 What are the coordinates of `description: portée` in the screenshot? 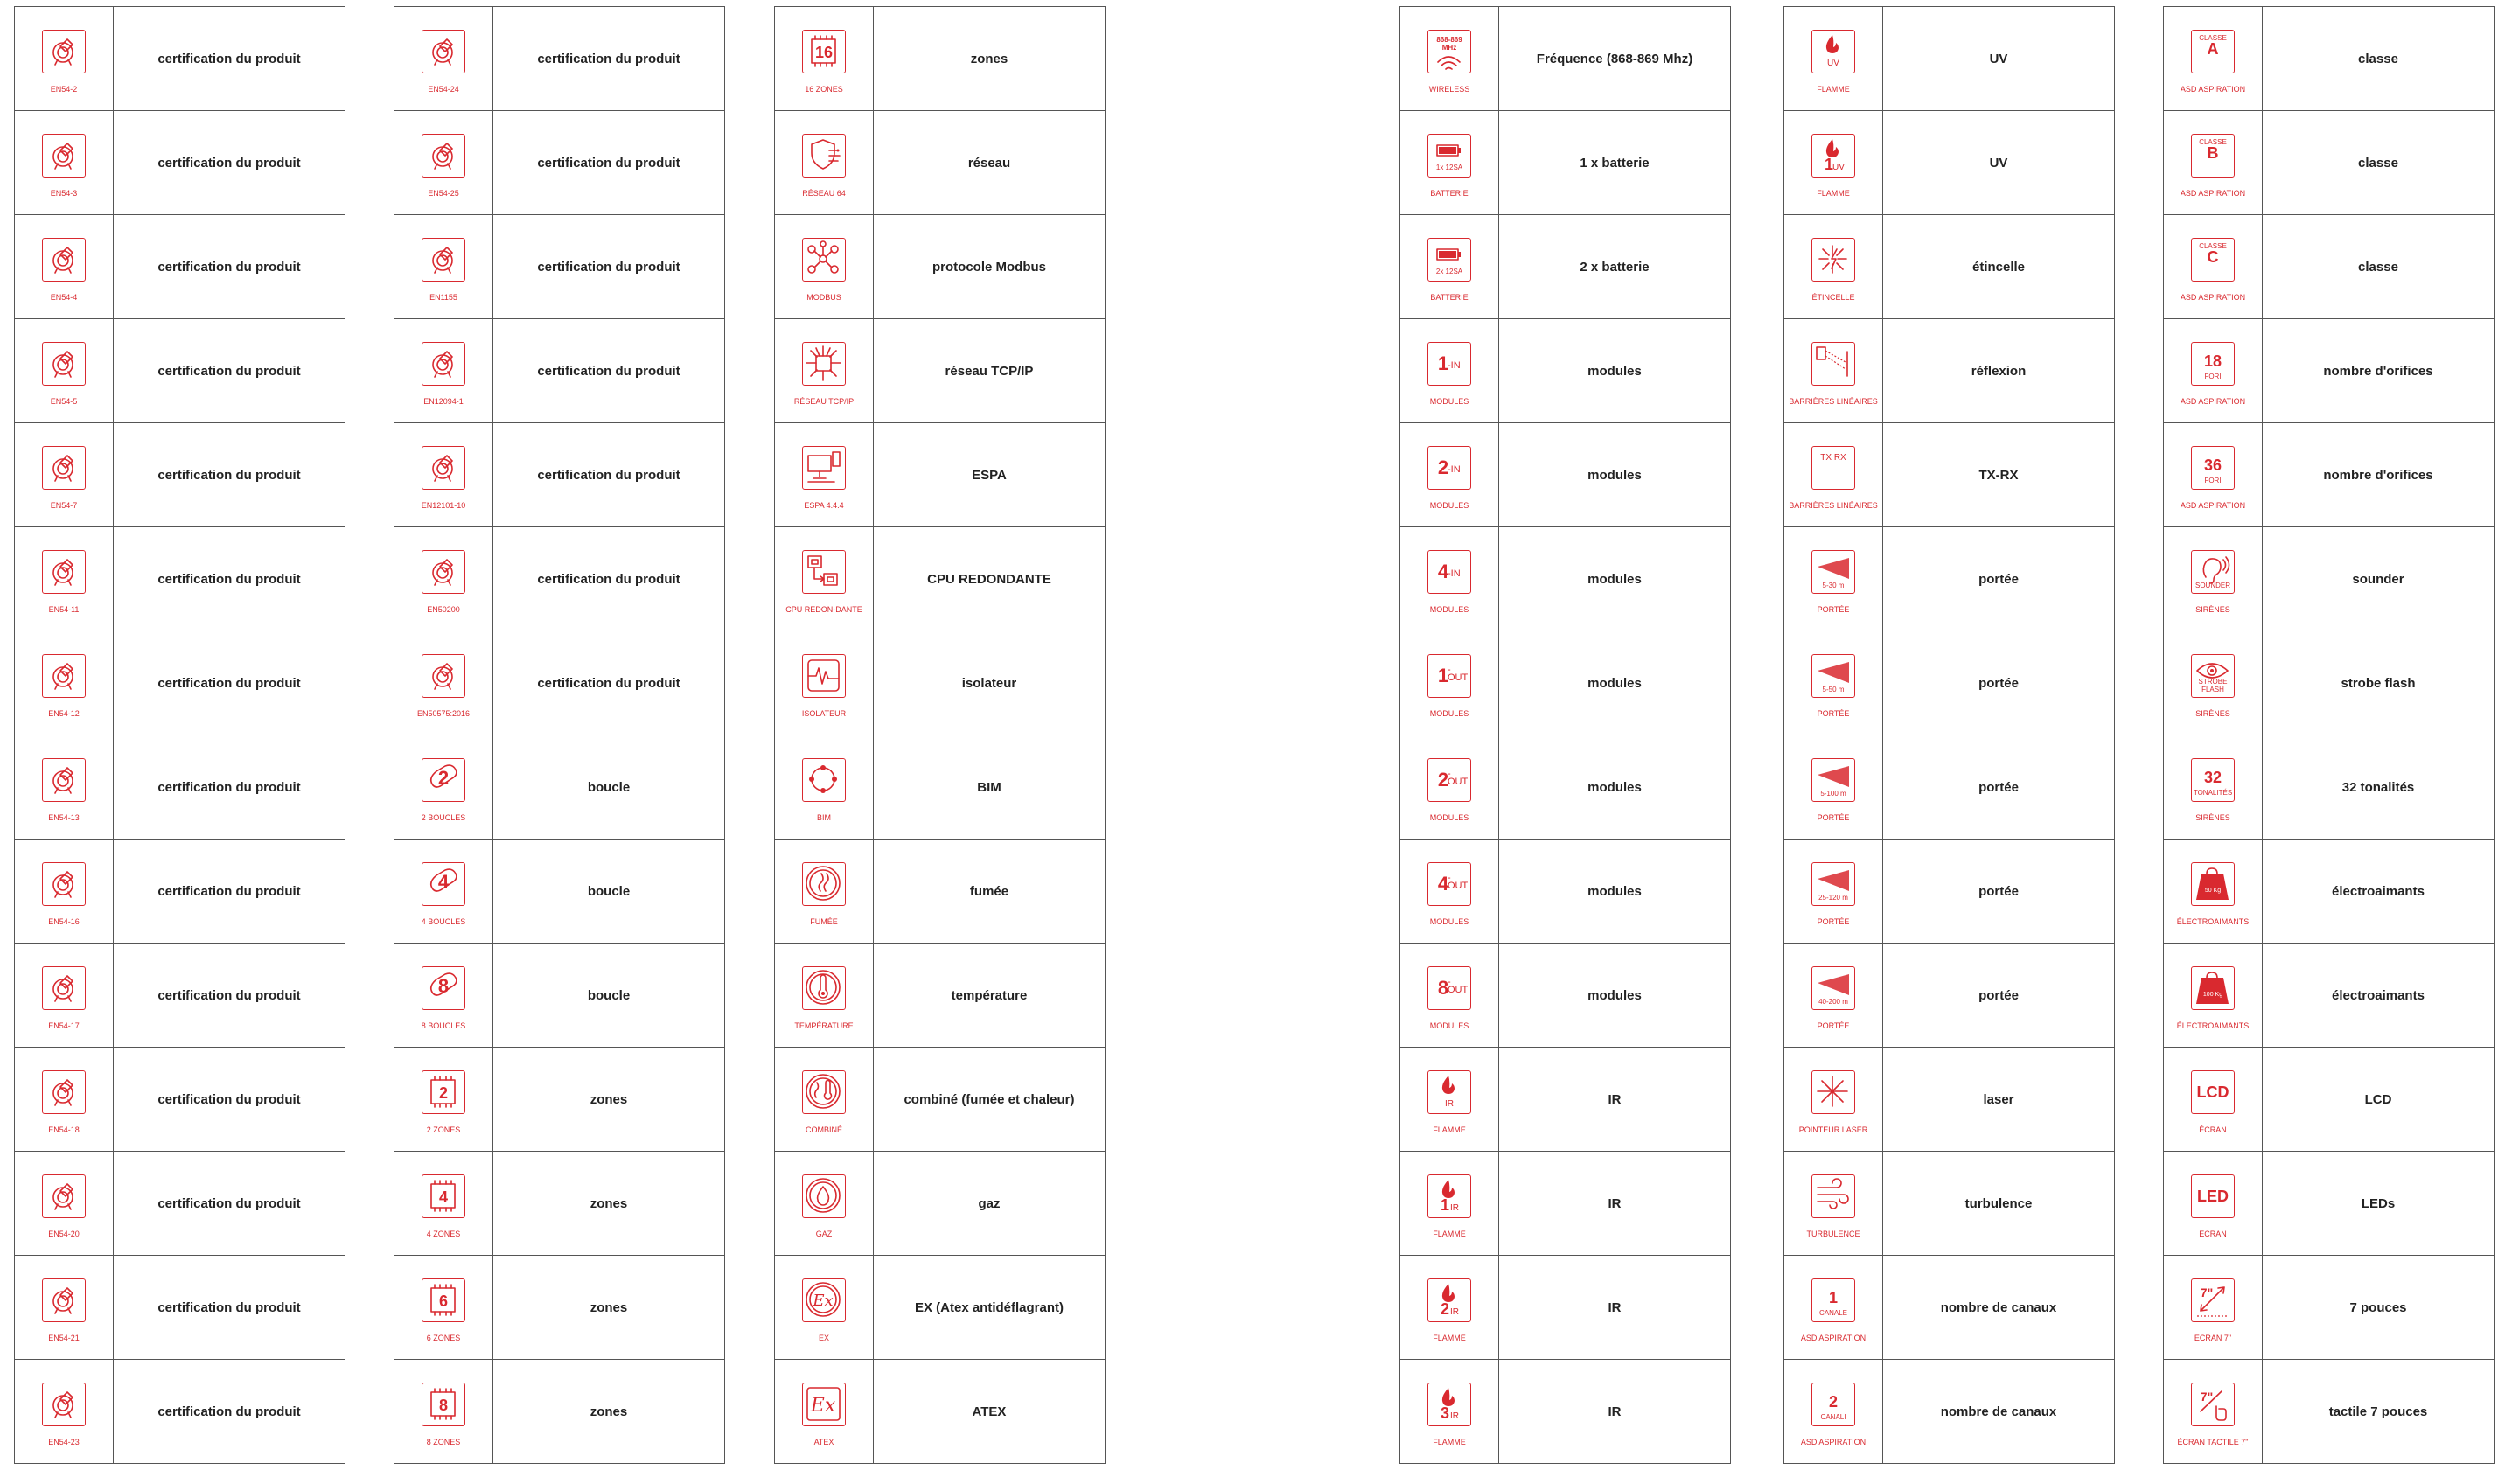 It's located at (1998, 578).